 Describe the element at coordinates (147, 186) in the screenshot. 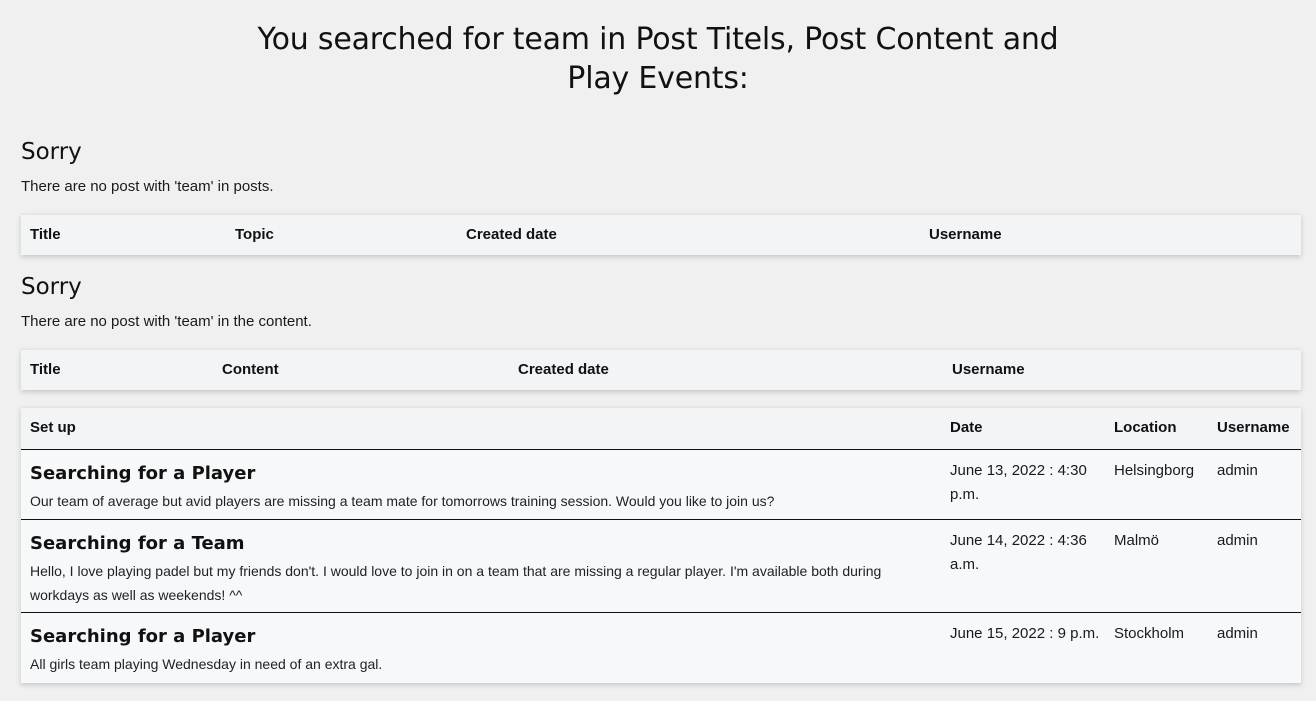

I see `posts-sorry-message: There are no post with 'team' in posts.` at that location.